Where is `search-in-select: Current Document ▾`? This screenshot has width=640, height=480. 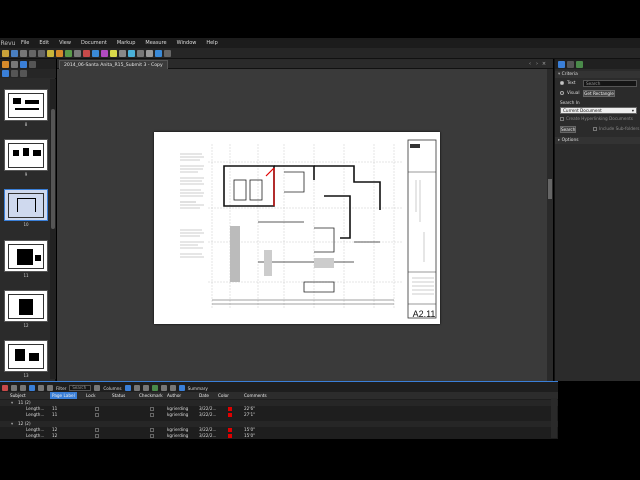 search-in-select: Current Document ▾ is located at coordinates (598, 110).